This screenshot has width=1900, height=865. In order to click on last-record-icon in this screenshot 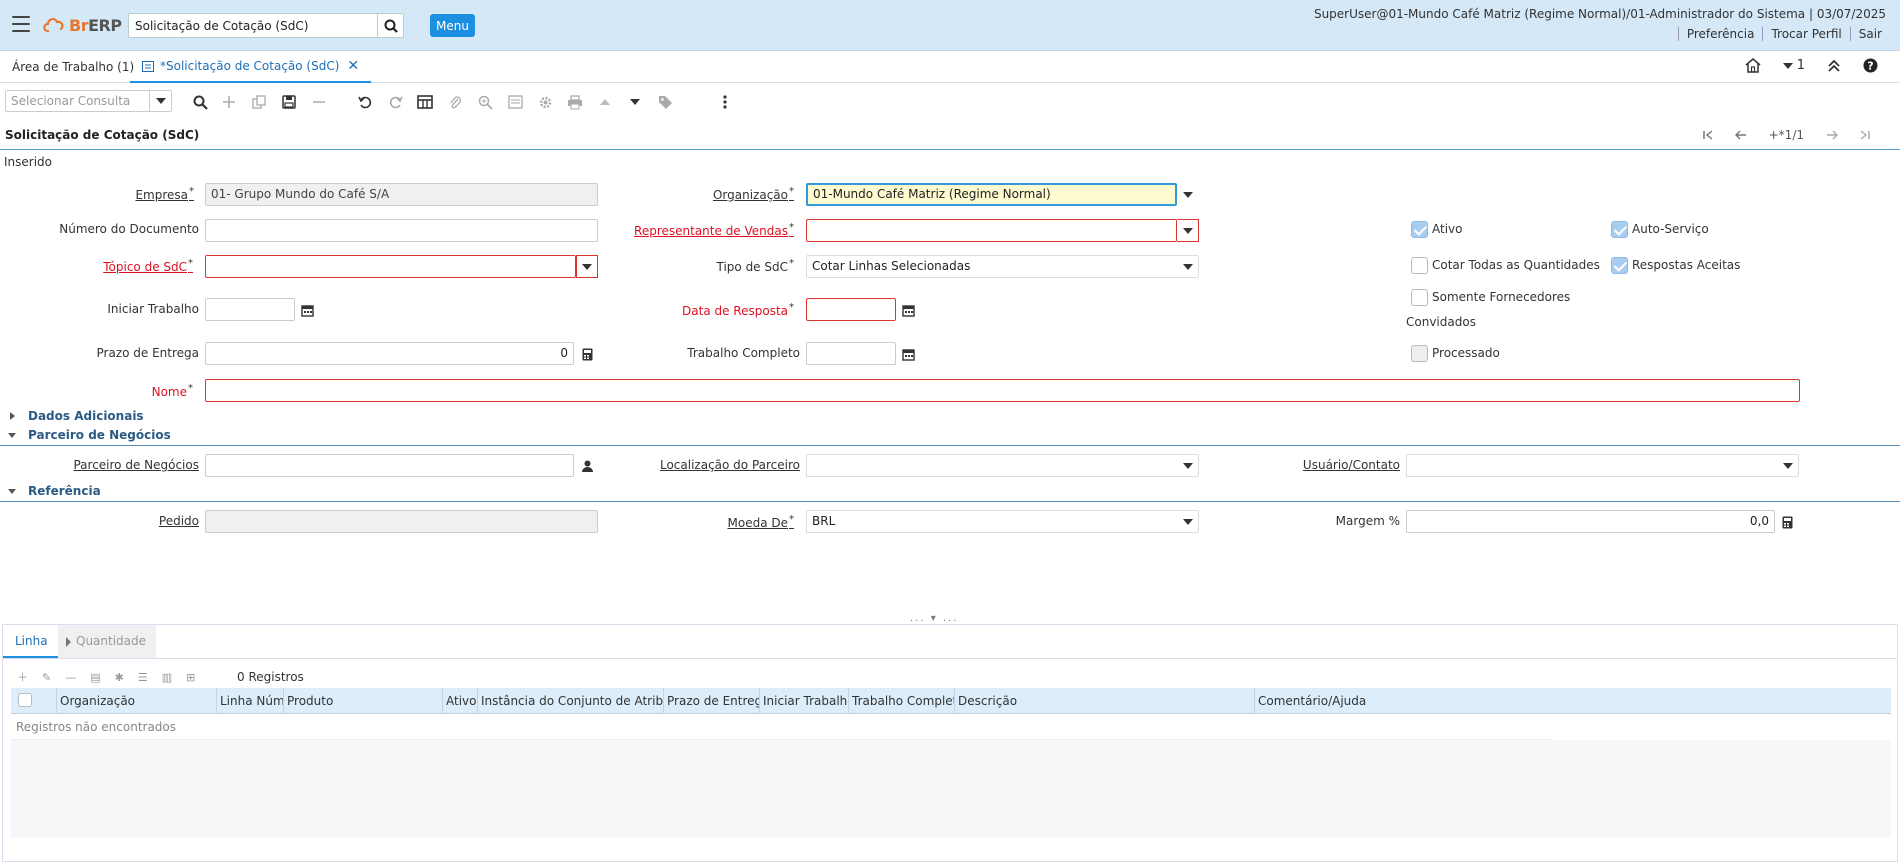, I will do `click(1865, 135)`.